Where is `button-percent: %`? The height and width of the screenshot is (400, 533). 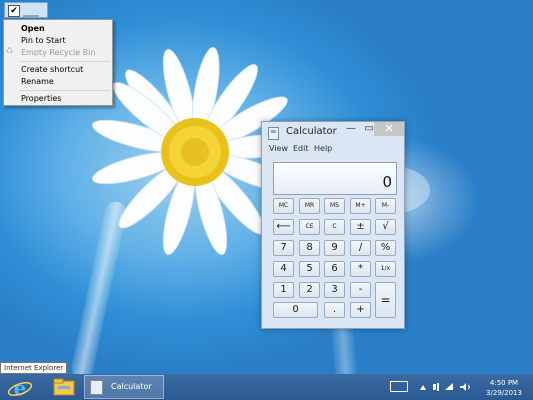
button-percent: % is located at coordinates (385, 248).